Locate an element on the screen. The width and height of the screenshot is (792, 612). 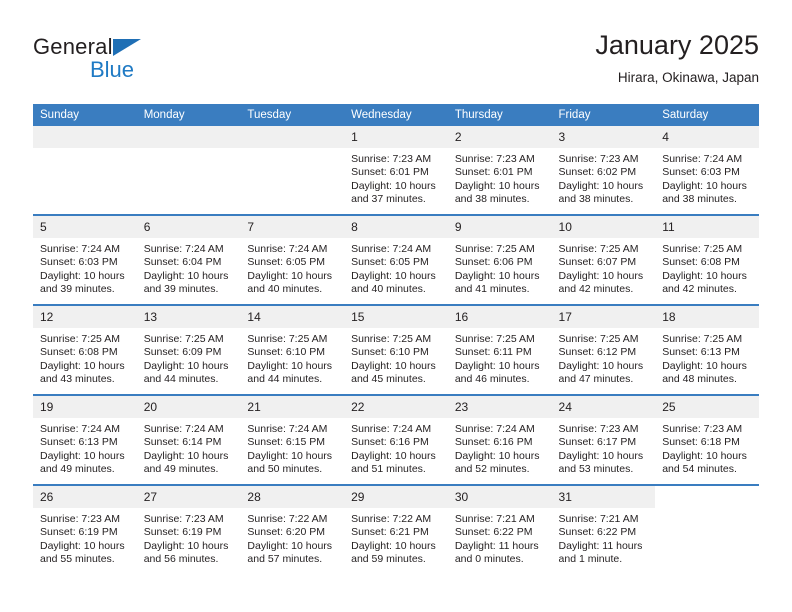
daylight-duration-line2: and 40 minutes. is located at coordinates (388, 289).